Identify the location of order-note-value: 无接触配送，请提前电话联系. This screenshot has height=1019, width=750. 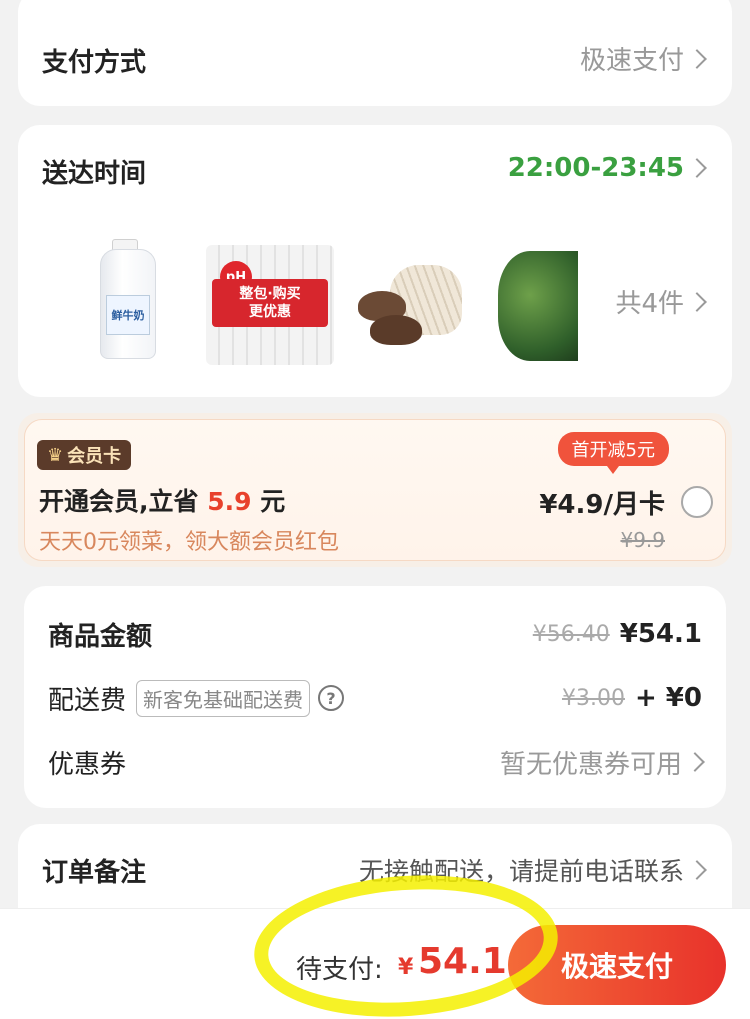
(532, 870).